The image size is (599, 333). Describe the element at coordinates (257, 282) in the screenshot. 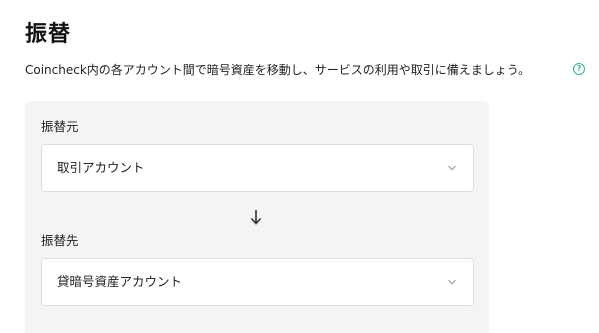

I see `to-account-select: 貸暗号資産アカウント` at that location.